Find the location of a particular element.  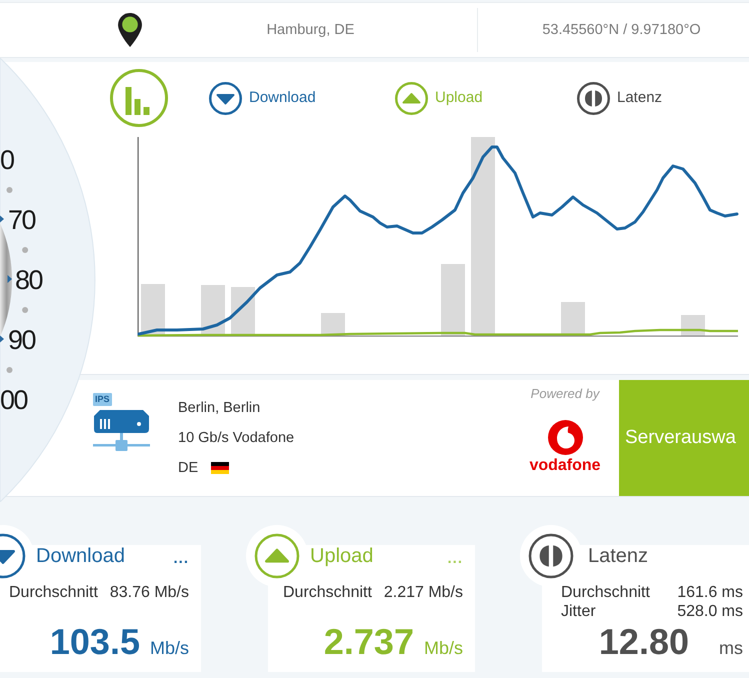

logo-icon is located at coordinates (565, 437).